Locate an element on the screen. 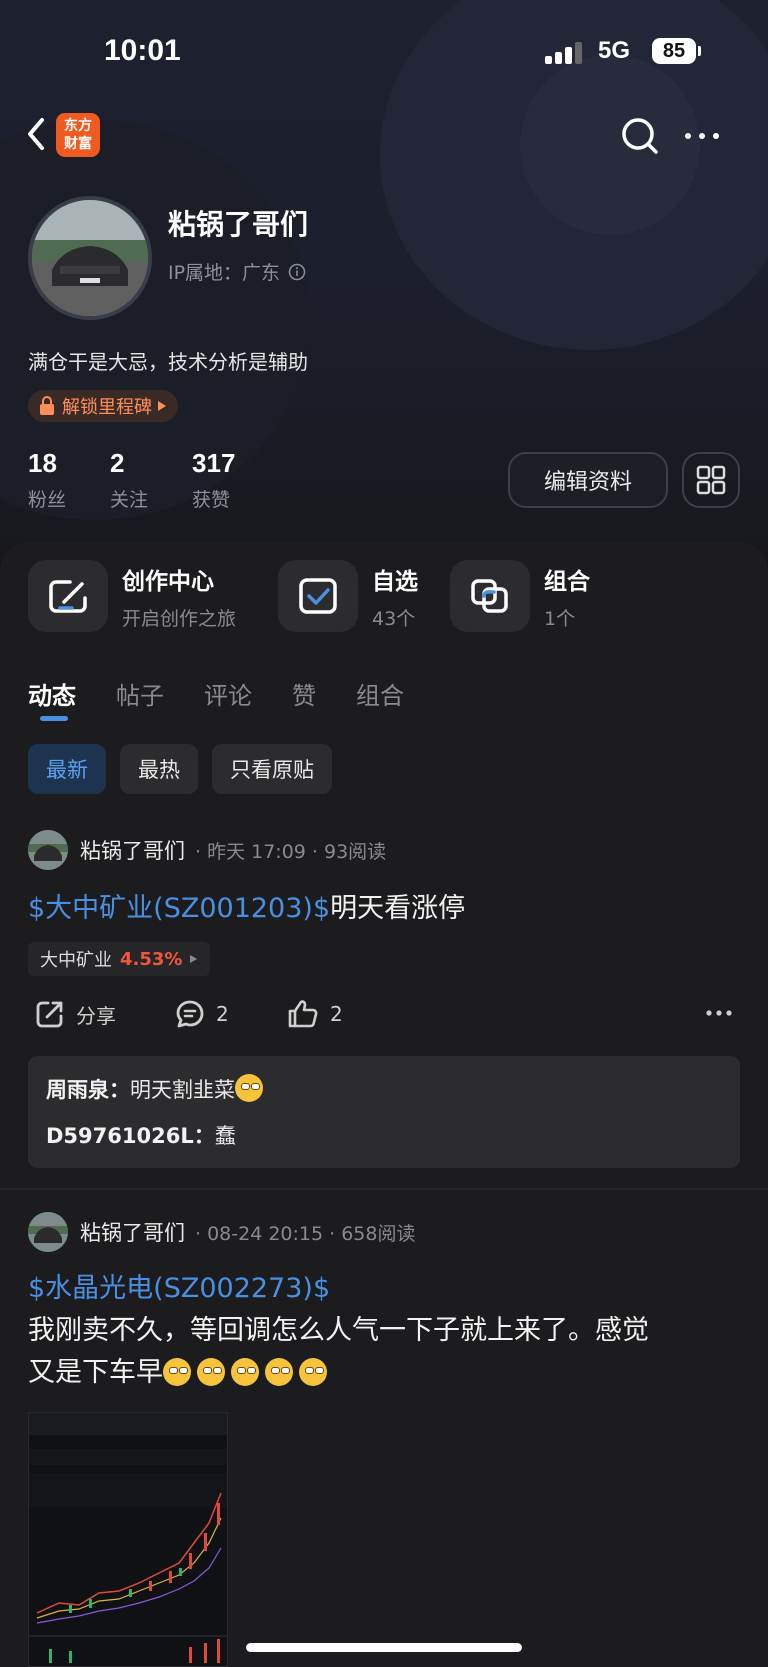 The image size is (768, 1667). comment-item: D59761026L：蠢 is located at coordinates (384, 1143).